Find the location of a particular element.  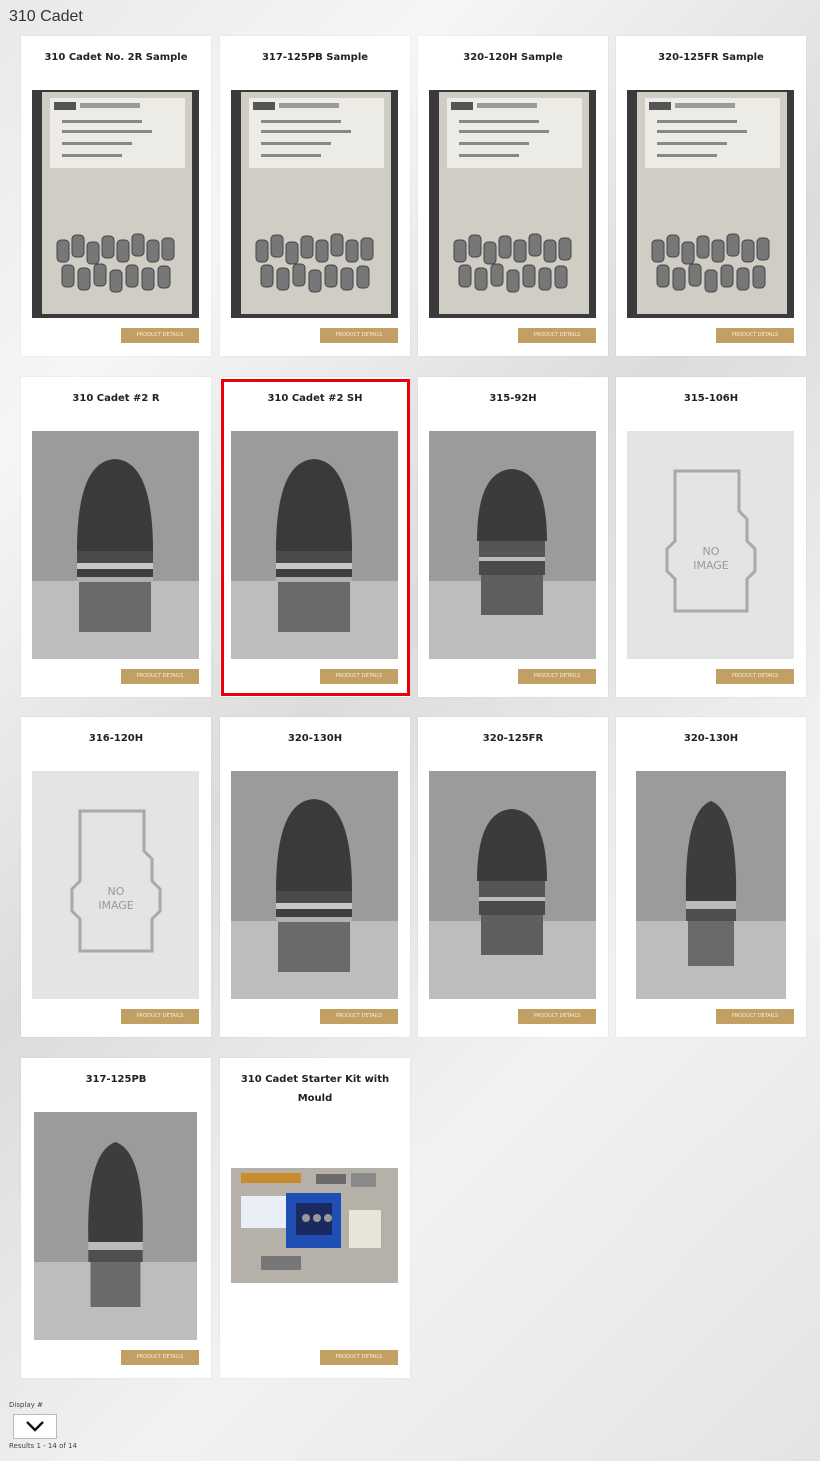

product-title: 315-106H is located at coordinates (711, 398).